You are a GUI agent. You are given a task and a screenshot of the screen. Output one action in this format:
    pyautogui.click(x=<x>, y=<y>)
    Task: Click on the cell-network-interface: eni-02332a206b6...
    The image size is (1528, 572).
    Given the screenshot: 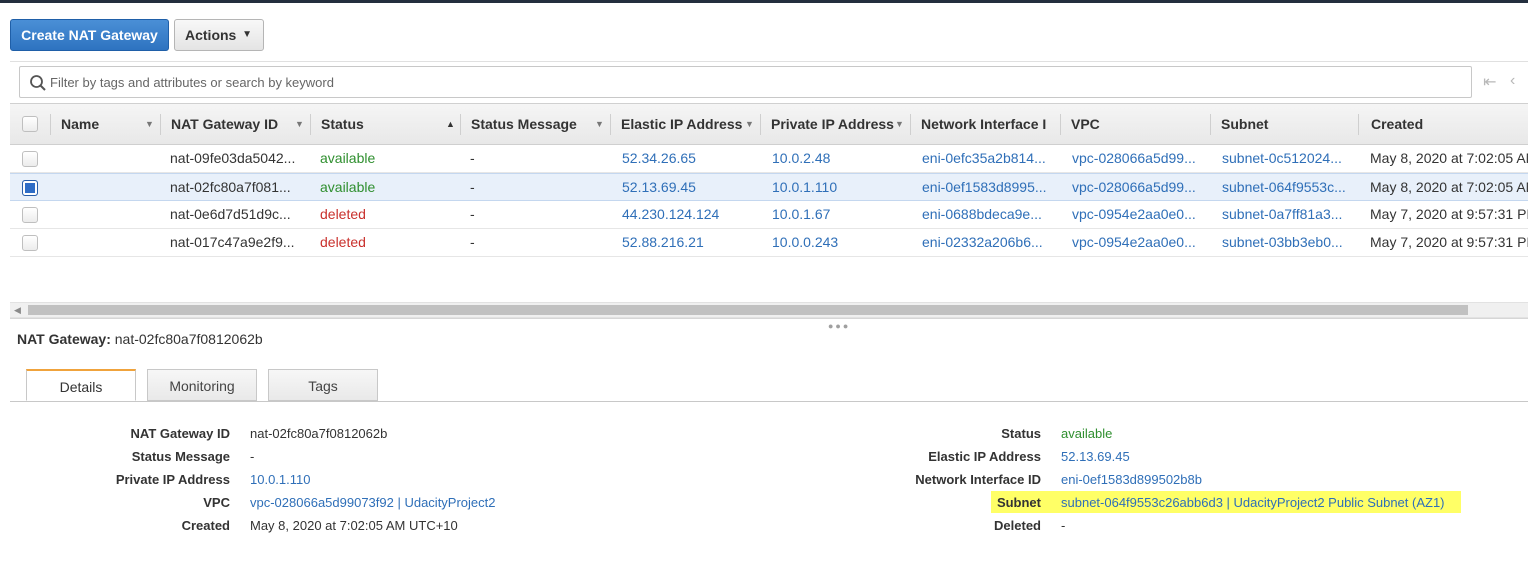 What is the action you would take?
    pyautogui.click(x=991, y=242)
    